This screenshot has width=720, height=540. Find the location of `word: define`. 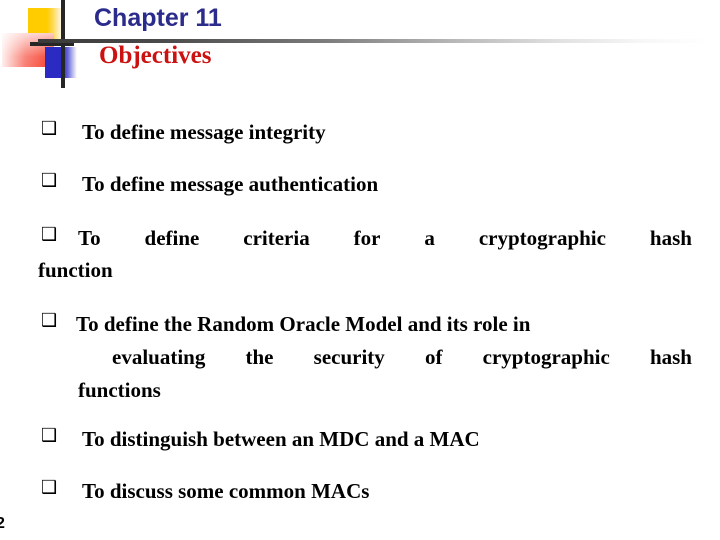

word: define is located at coordinates (172, 238).